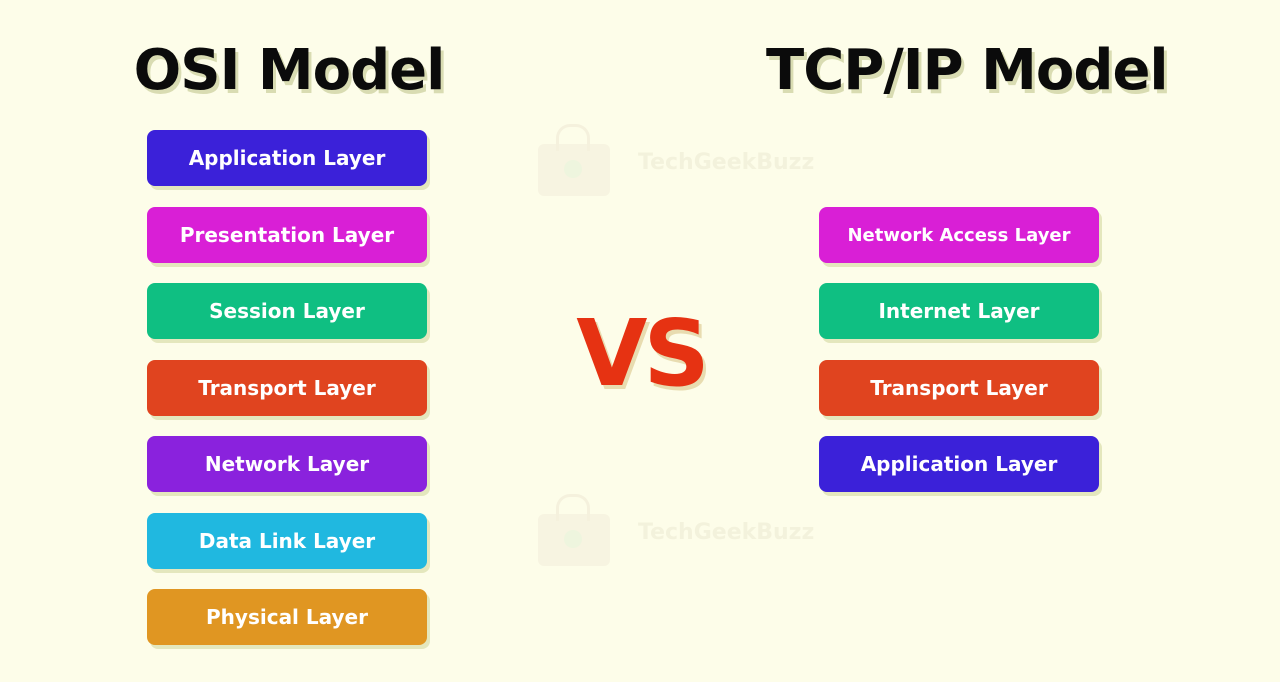 The width and height of the screenshot is (1280, 682). I want to click on tcp-ip-model-title: TCP/IP Model, so click(967, 70).